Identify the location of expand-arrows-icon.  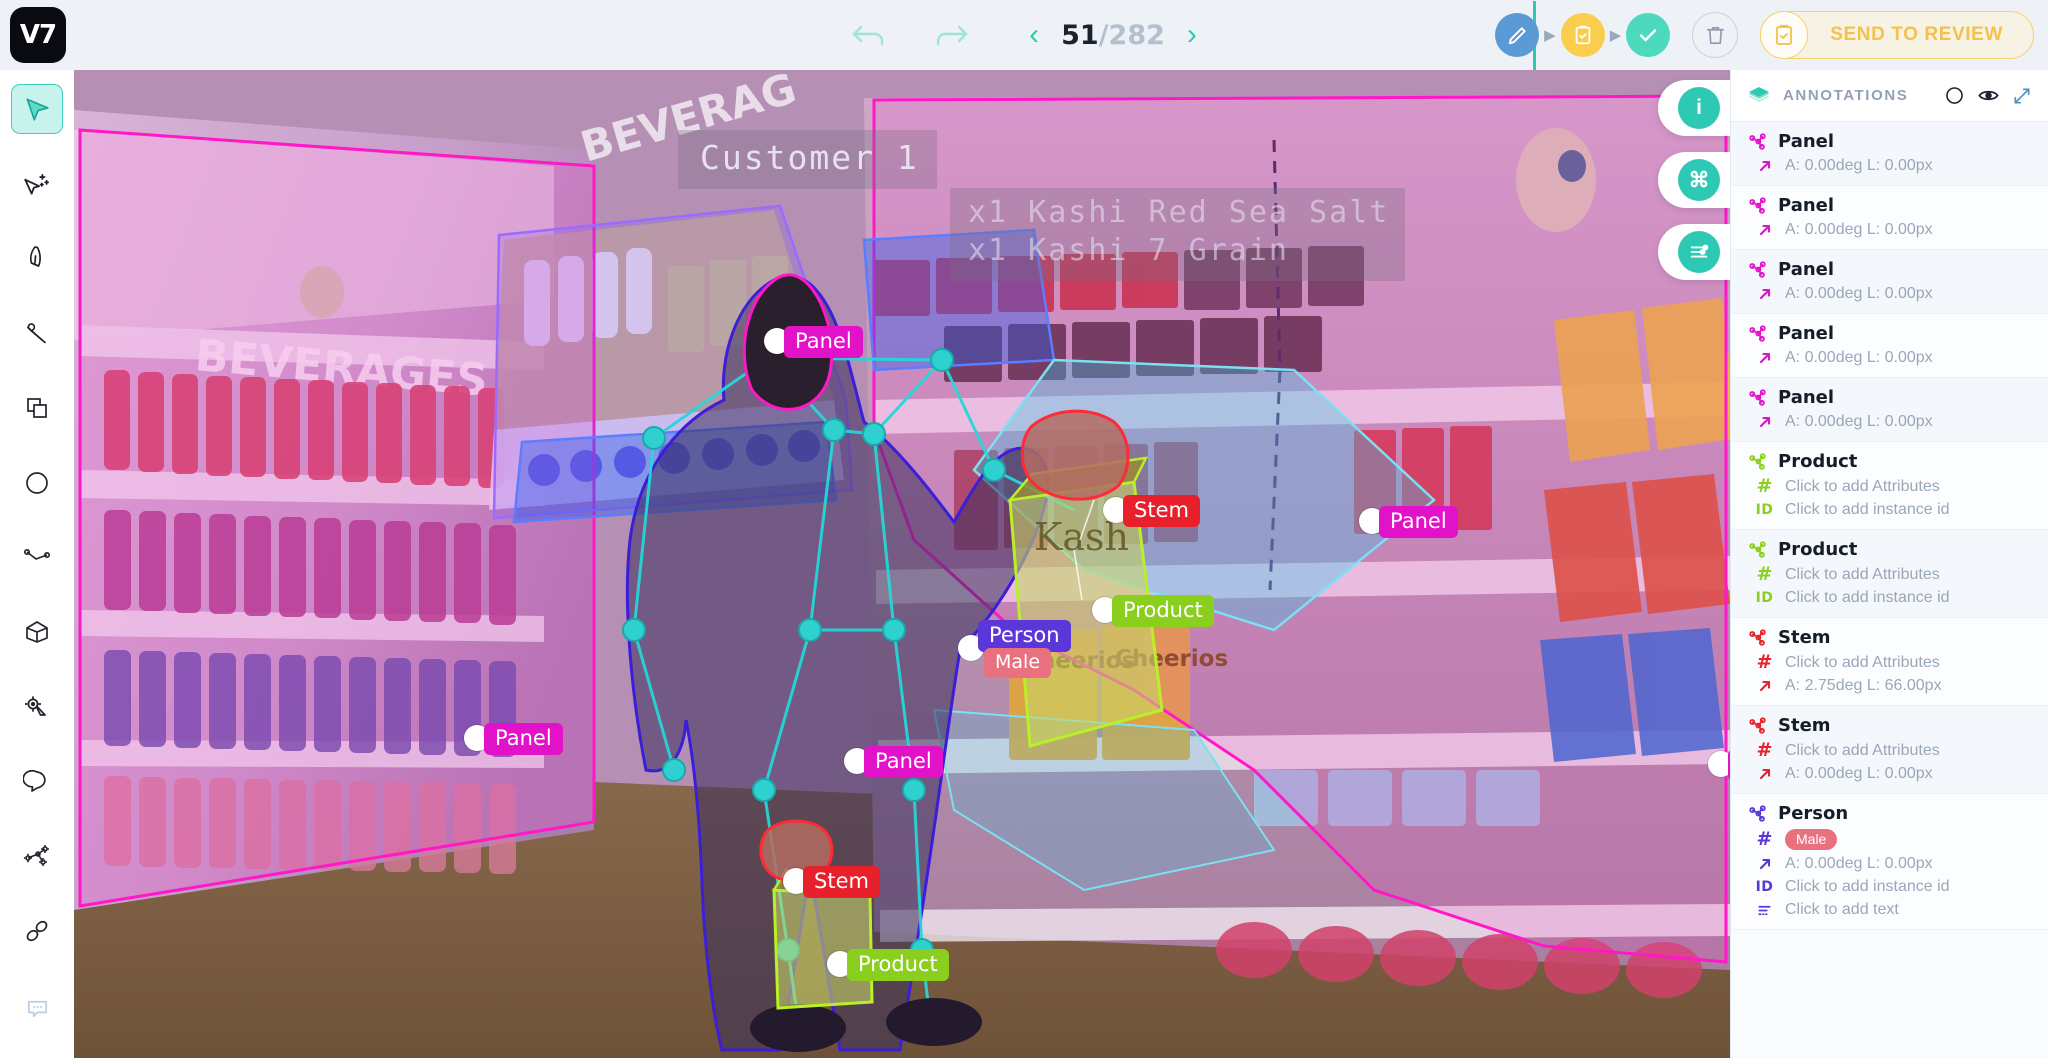
(2022, 96).